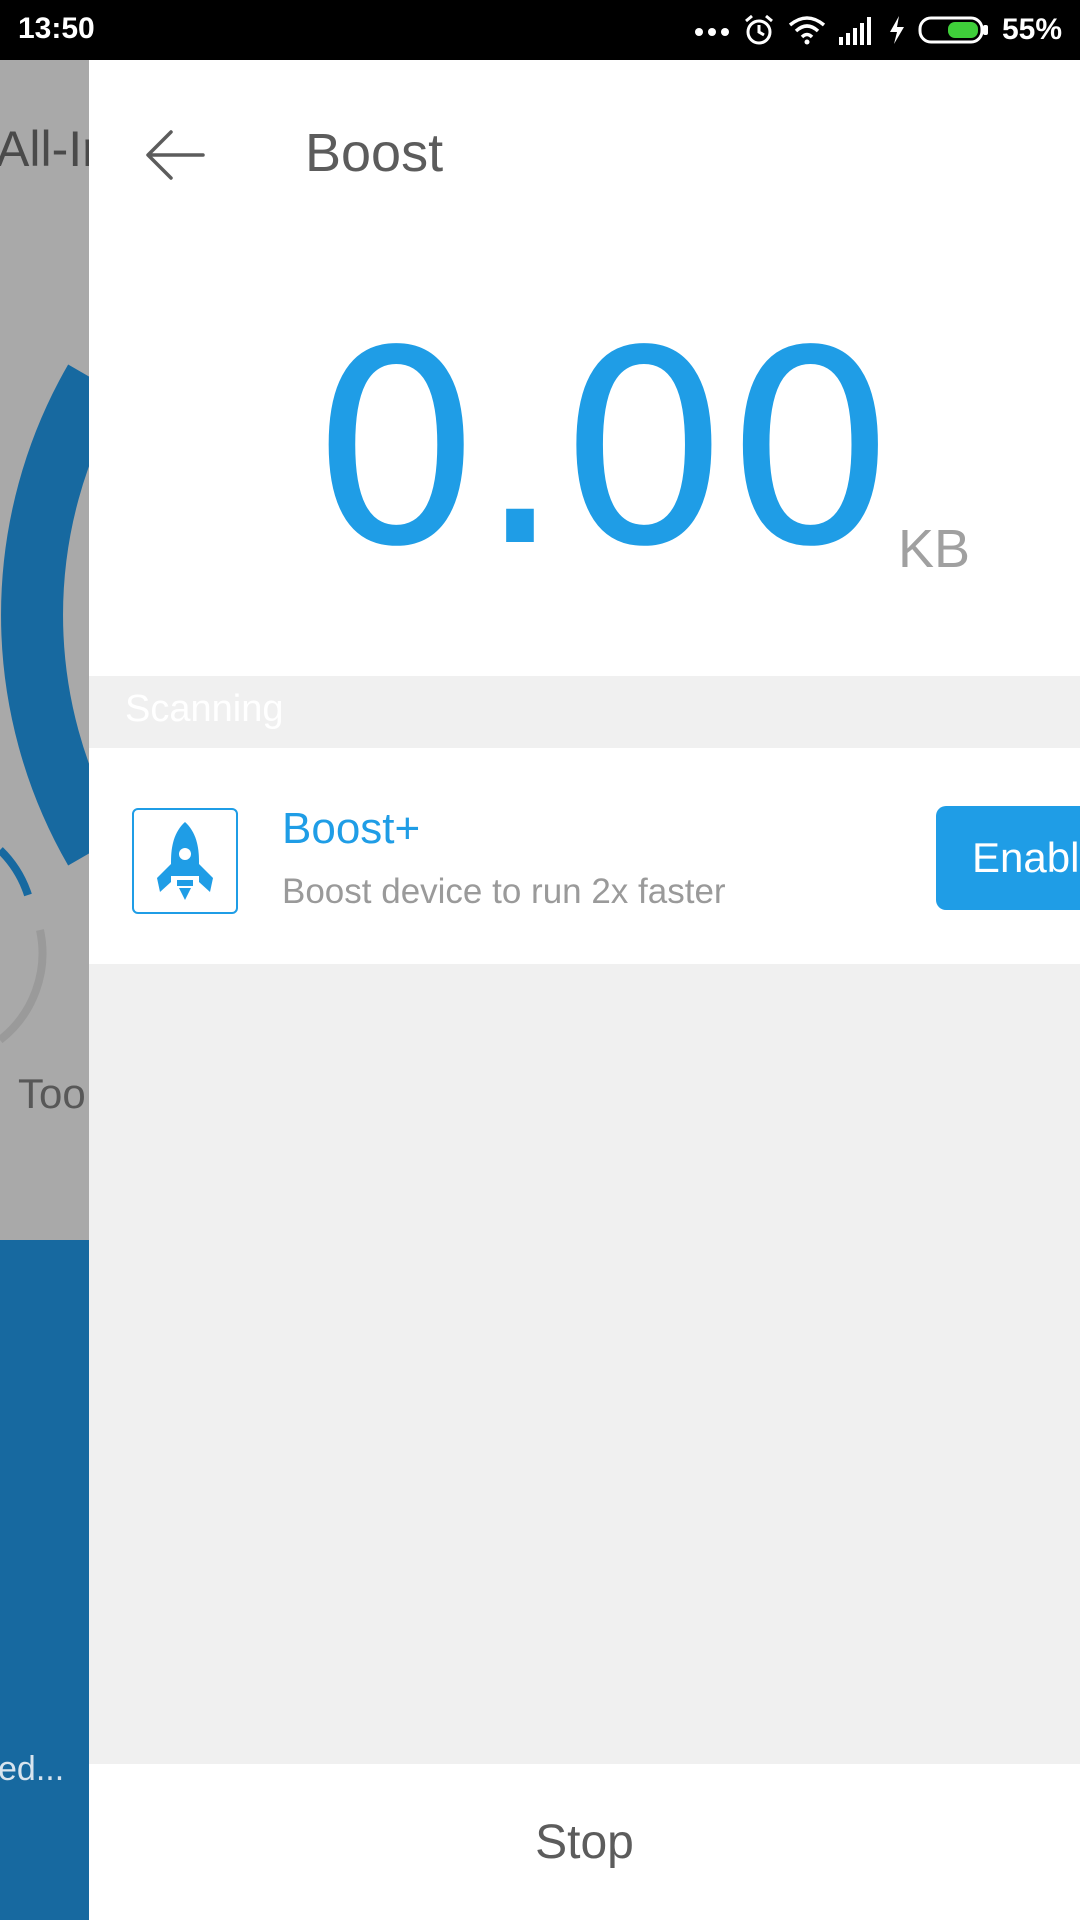  What do you see at coordinates (374, 153) in the screenshot?
I see `page-title: Boost` at bounding box center [374, 153].